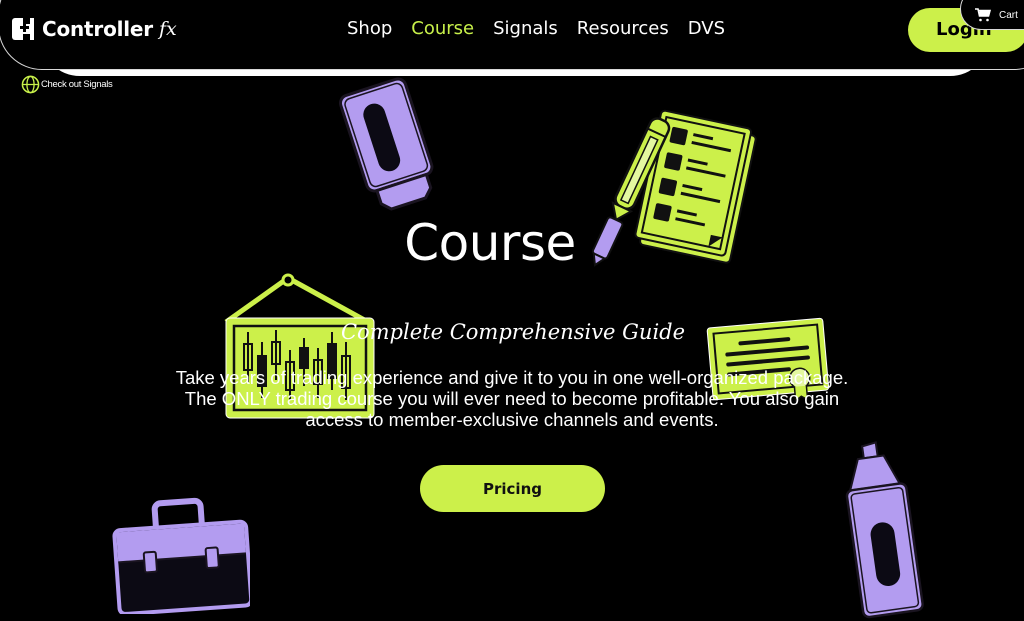  What do you see at coordinates (386, 144) in the screenshot?
I see `marker-cap-icon` at bounding box center [386, 144].